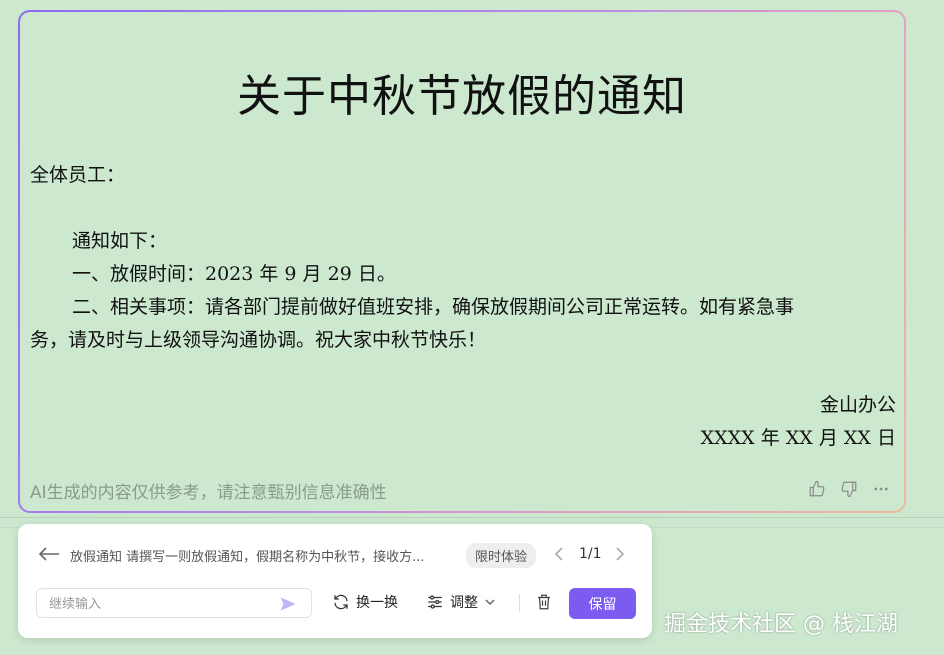 The height and width of the screenshot is (655, 944). Describe the element at coordinates (490, 602) in the screenshot. I see `chevron-down-icon` at that location.